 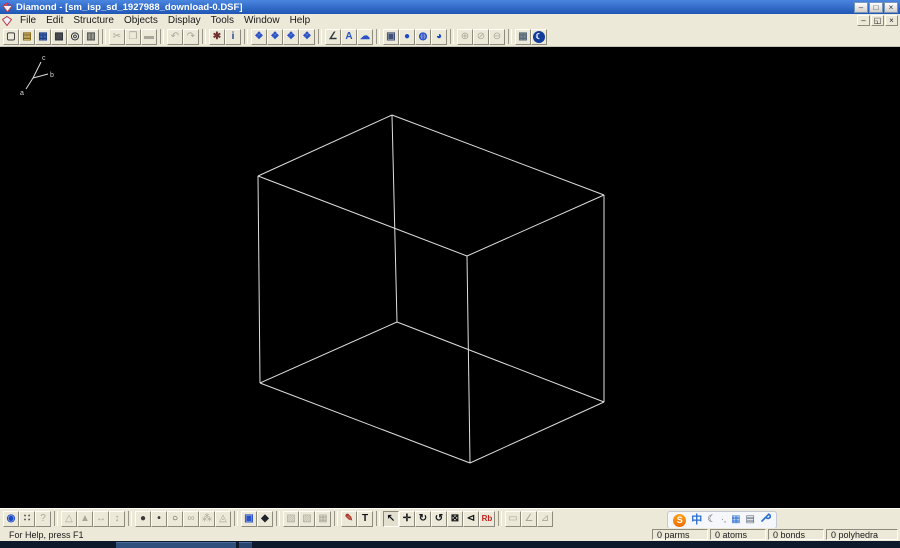 I want to click on new-file-button: ▢, so click(x=11, y=36).